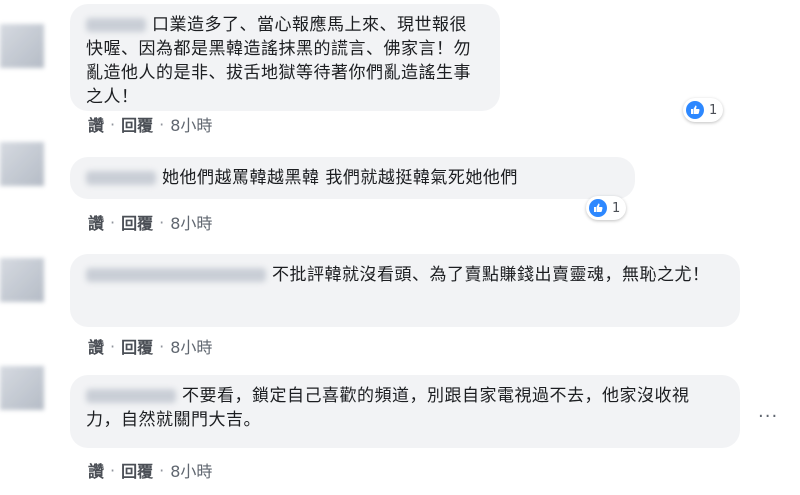 Image resolution: width=800 pixels, height=495 pixels. Describe the element at coordinates (768, 417) in the screenshot. I see `more-options-icon: ···` at that location.